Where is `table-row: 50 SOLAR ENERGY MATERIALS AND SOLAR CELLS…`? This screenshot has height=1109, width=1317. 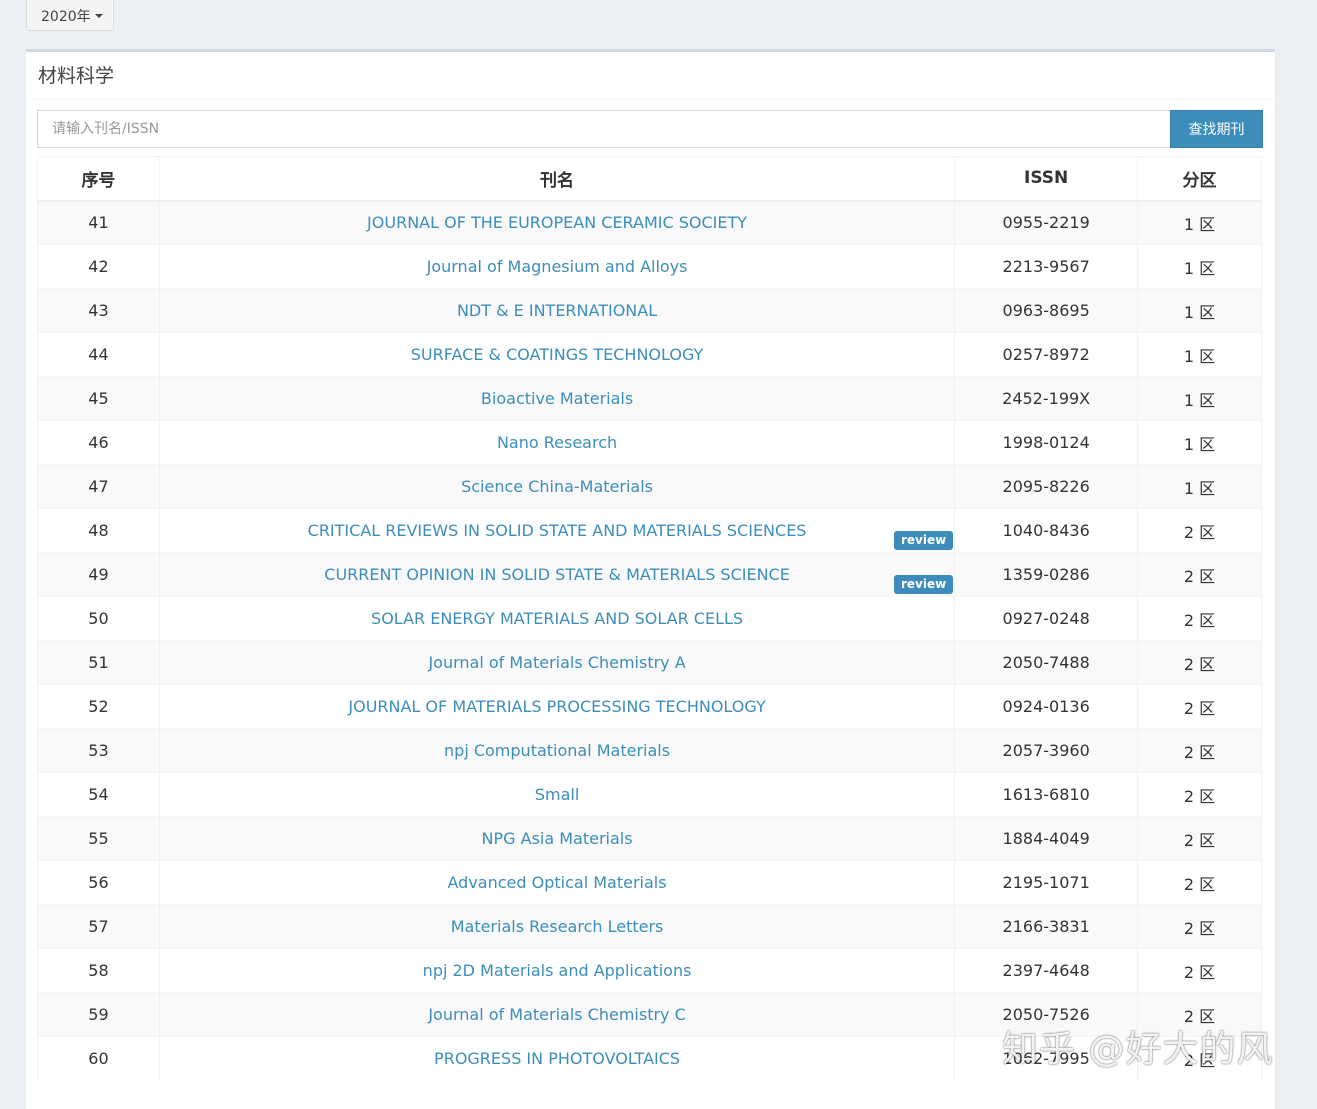 table-row: 50 SOLAR ENERGY MATERIALS AND SOLAR CELLS… is located at coordinates (649, 618).